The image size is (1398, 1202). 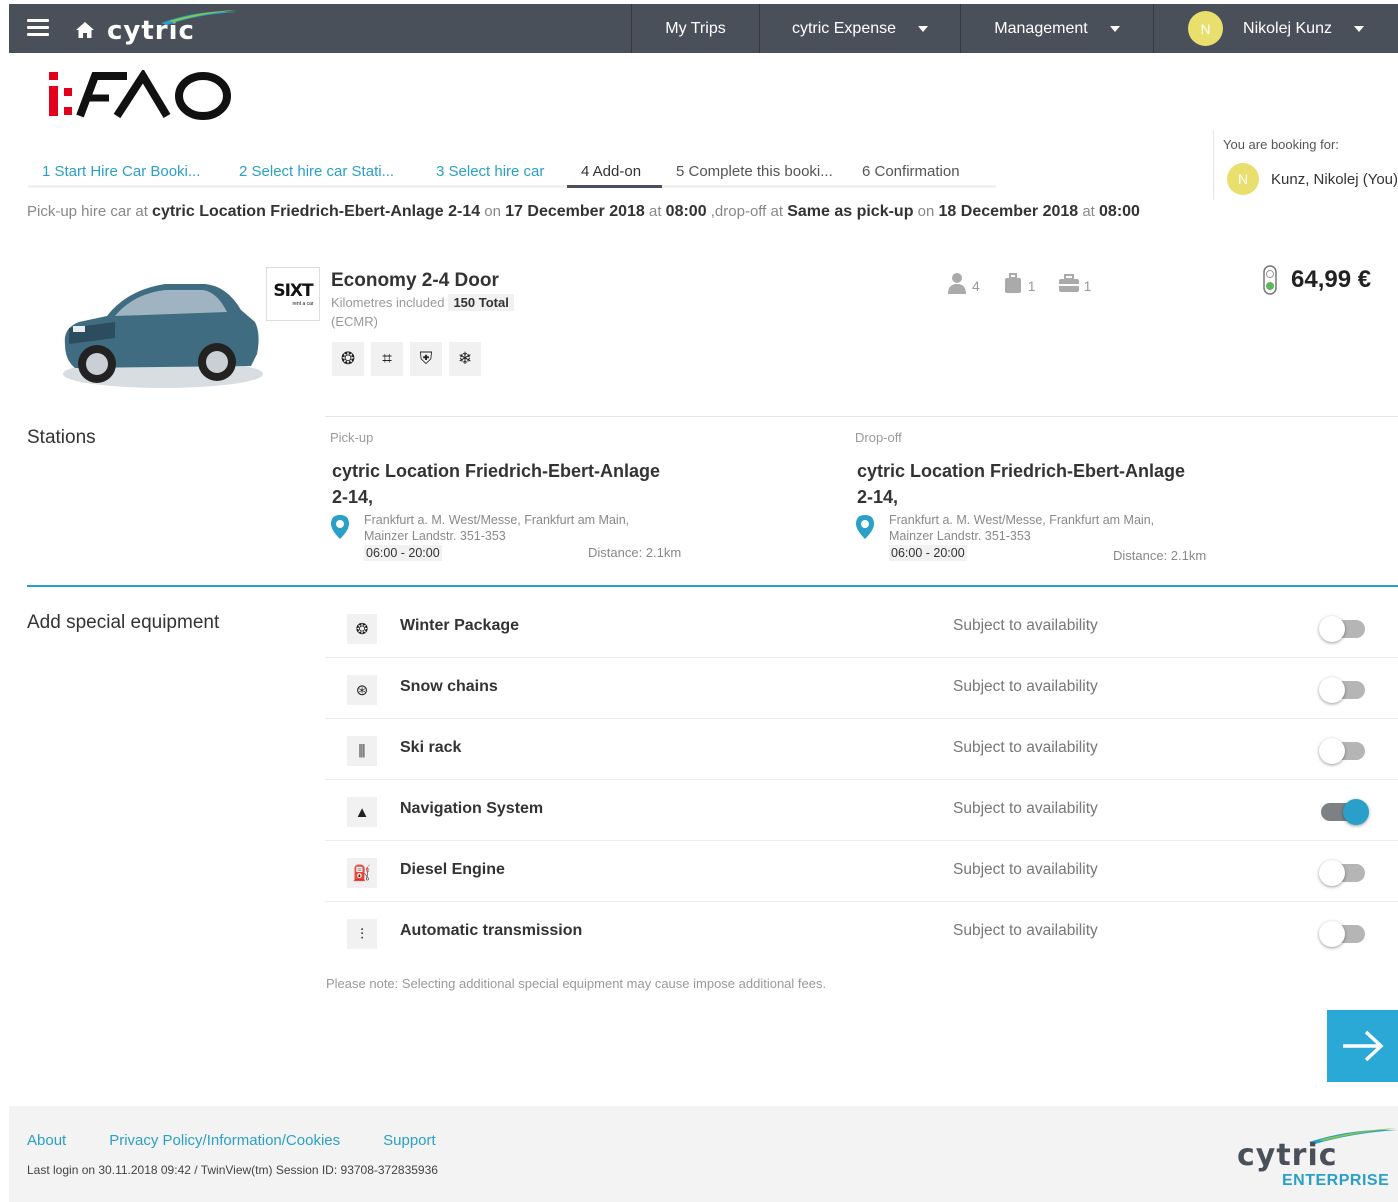 I want to click on summary-pickup-time: 08:00, so click(x=686, y=211).